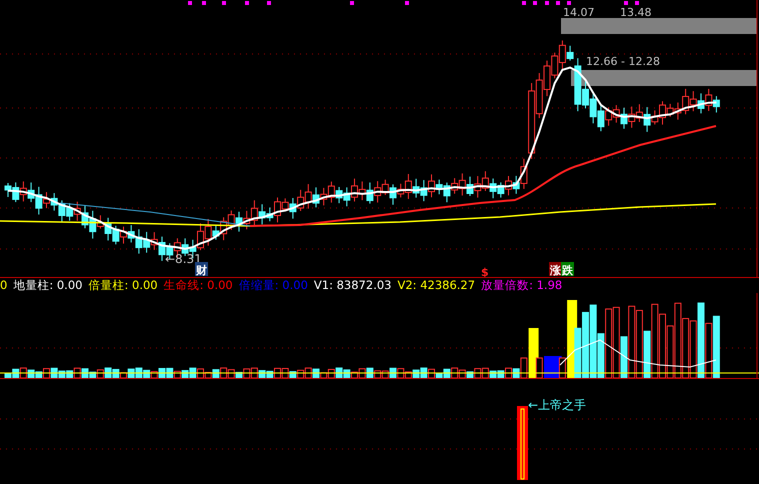  What do you see at coordinates (485, 272) in the screenshot?
I see `chart-marker: $` at bounding box center [485, 272].